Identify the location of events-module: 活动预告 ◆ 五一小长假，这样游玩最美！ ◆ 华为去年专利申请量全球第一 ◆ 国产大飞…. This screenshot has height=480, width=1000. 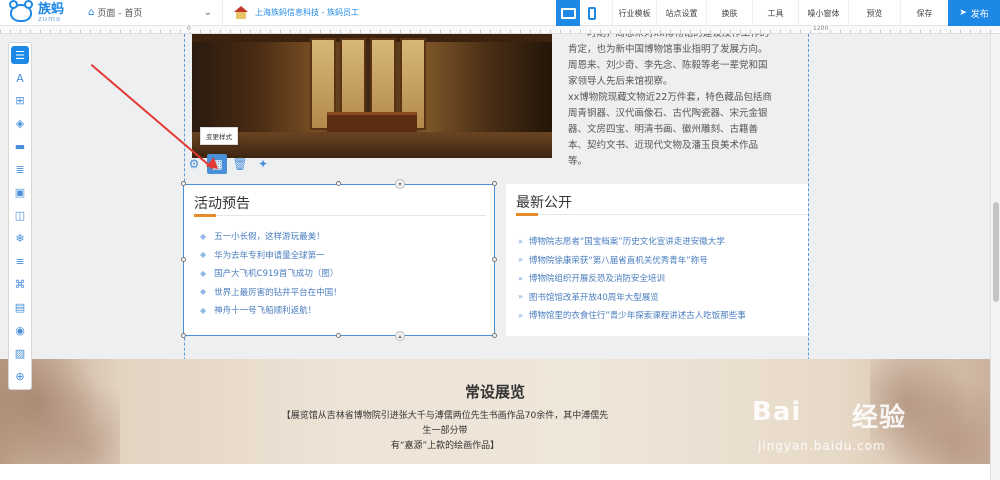
(339, 260).